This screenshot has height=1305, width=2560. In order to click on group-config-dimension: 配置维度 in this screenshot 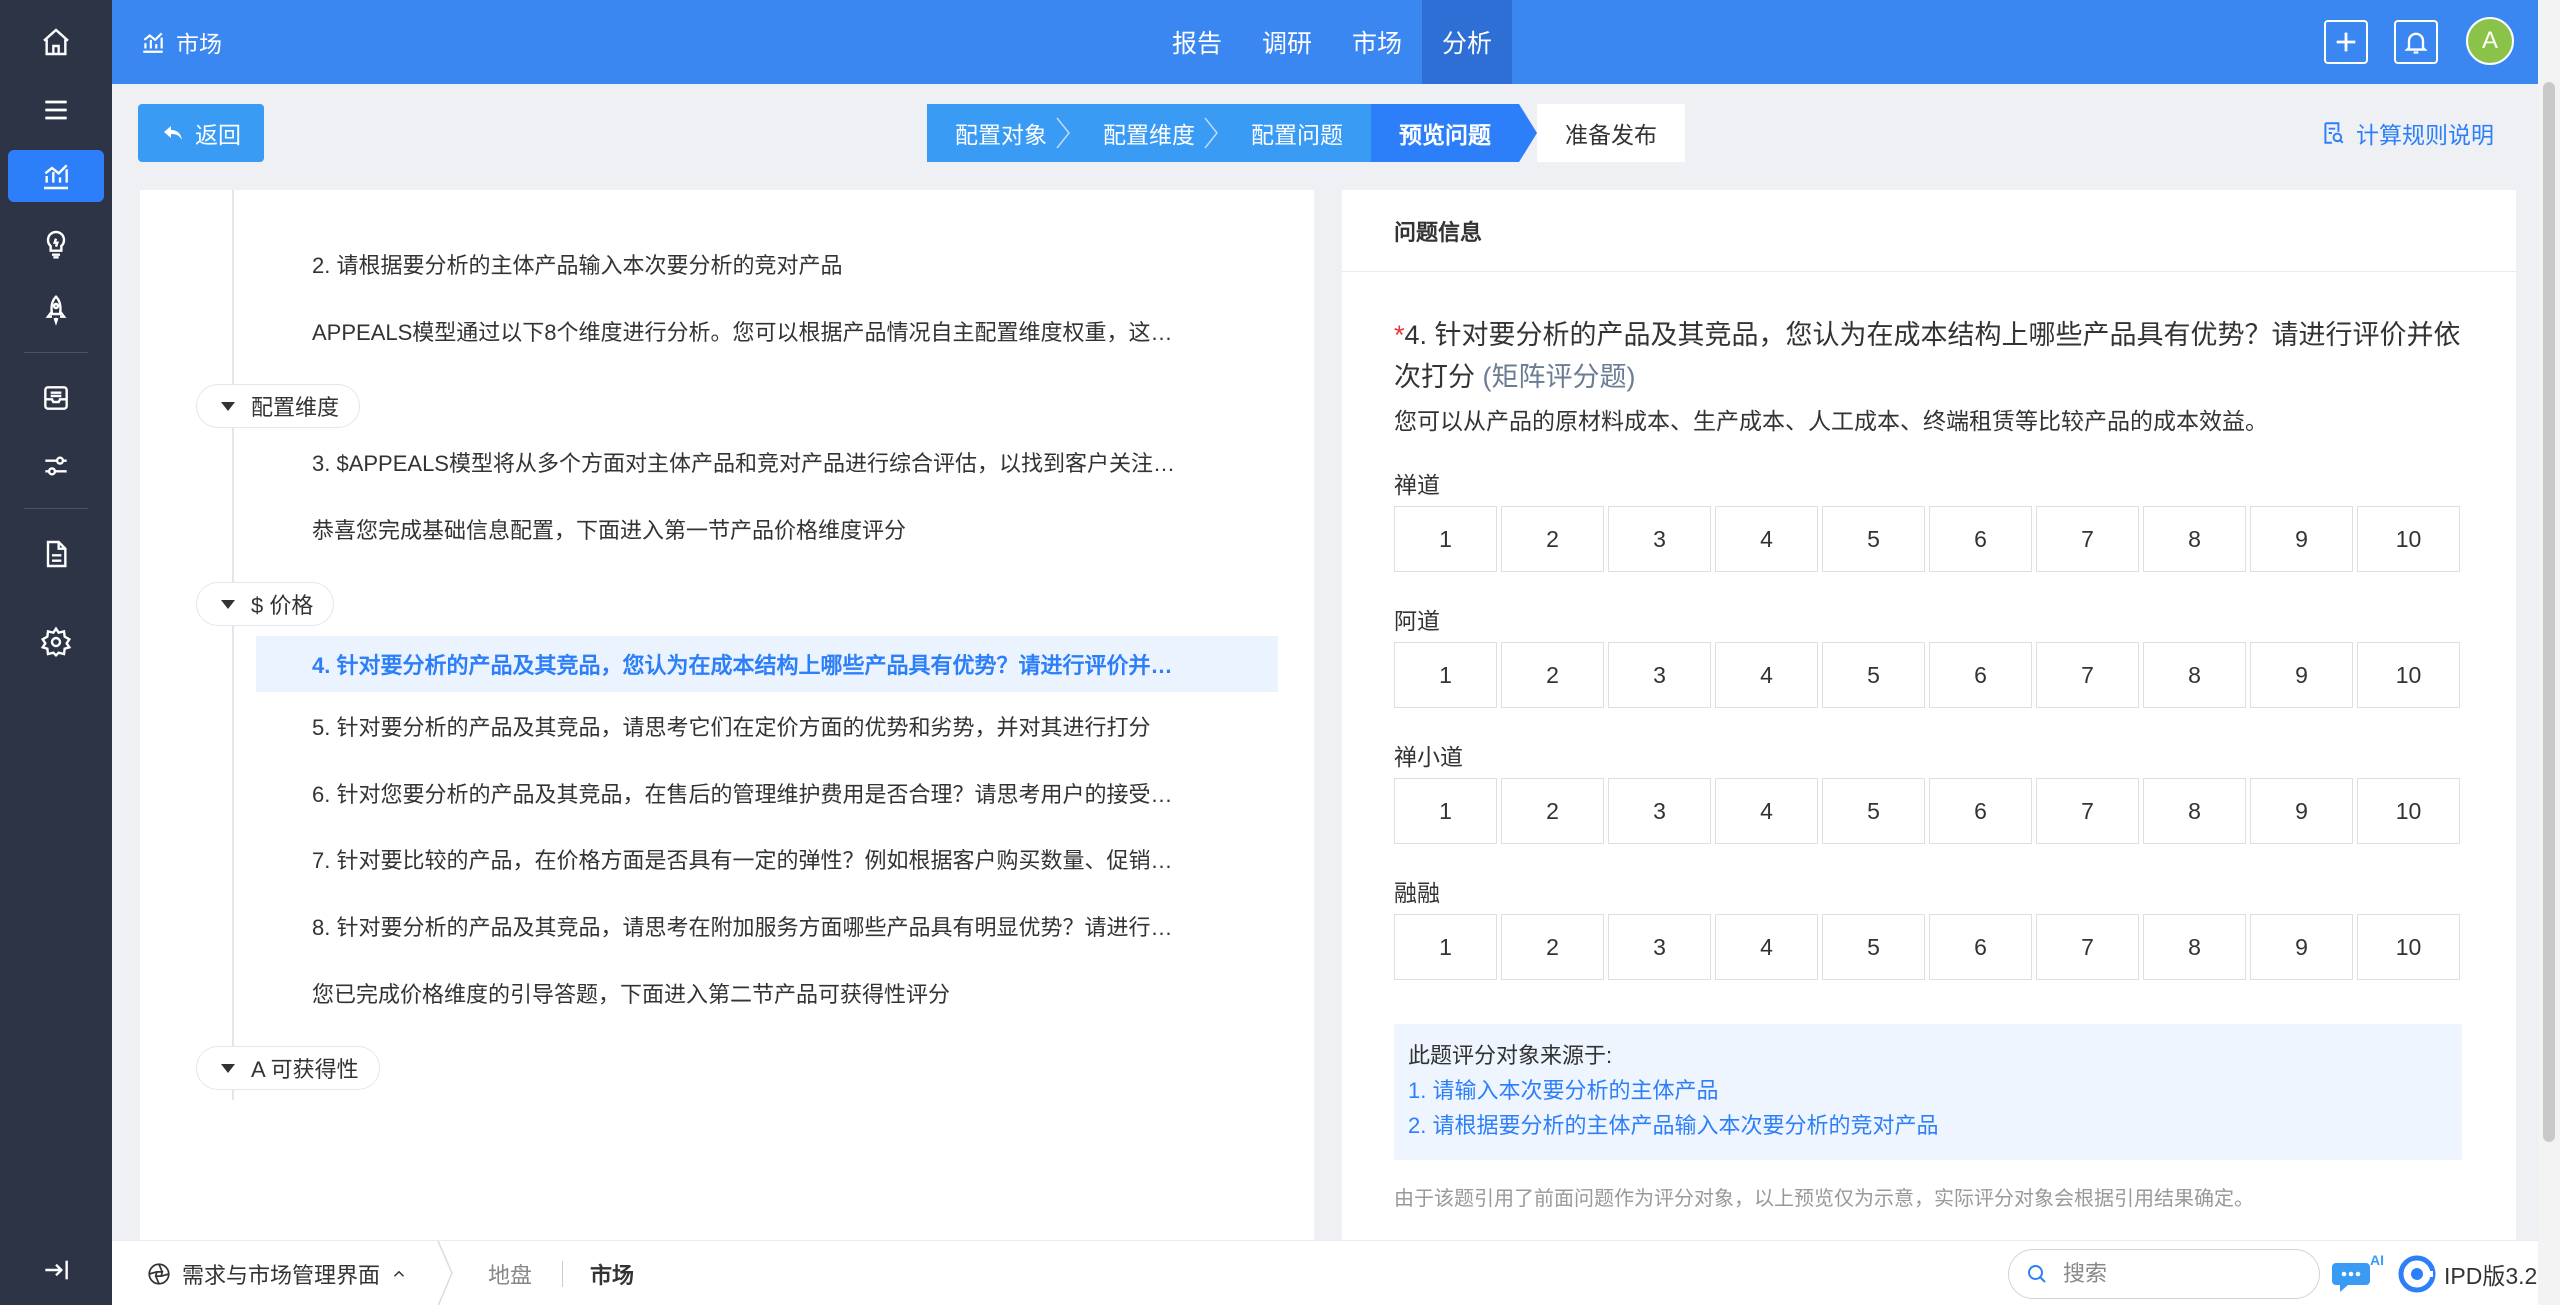, I will do `click(278, 406)`.